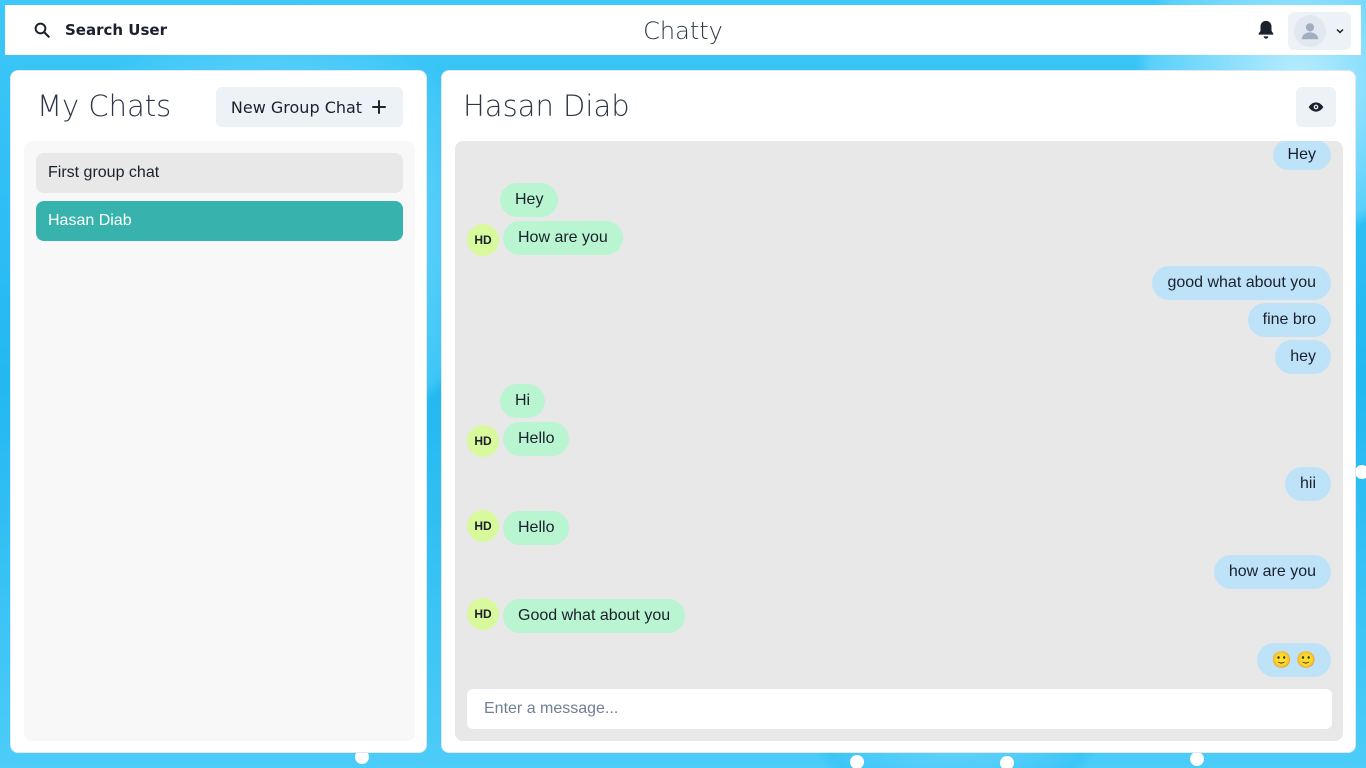 This screenshot has width=1366, height=768. I want to click on new-group-chat-button: New Group Chat, so click(309, 107).